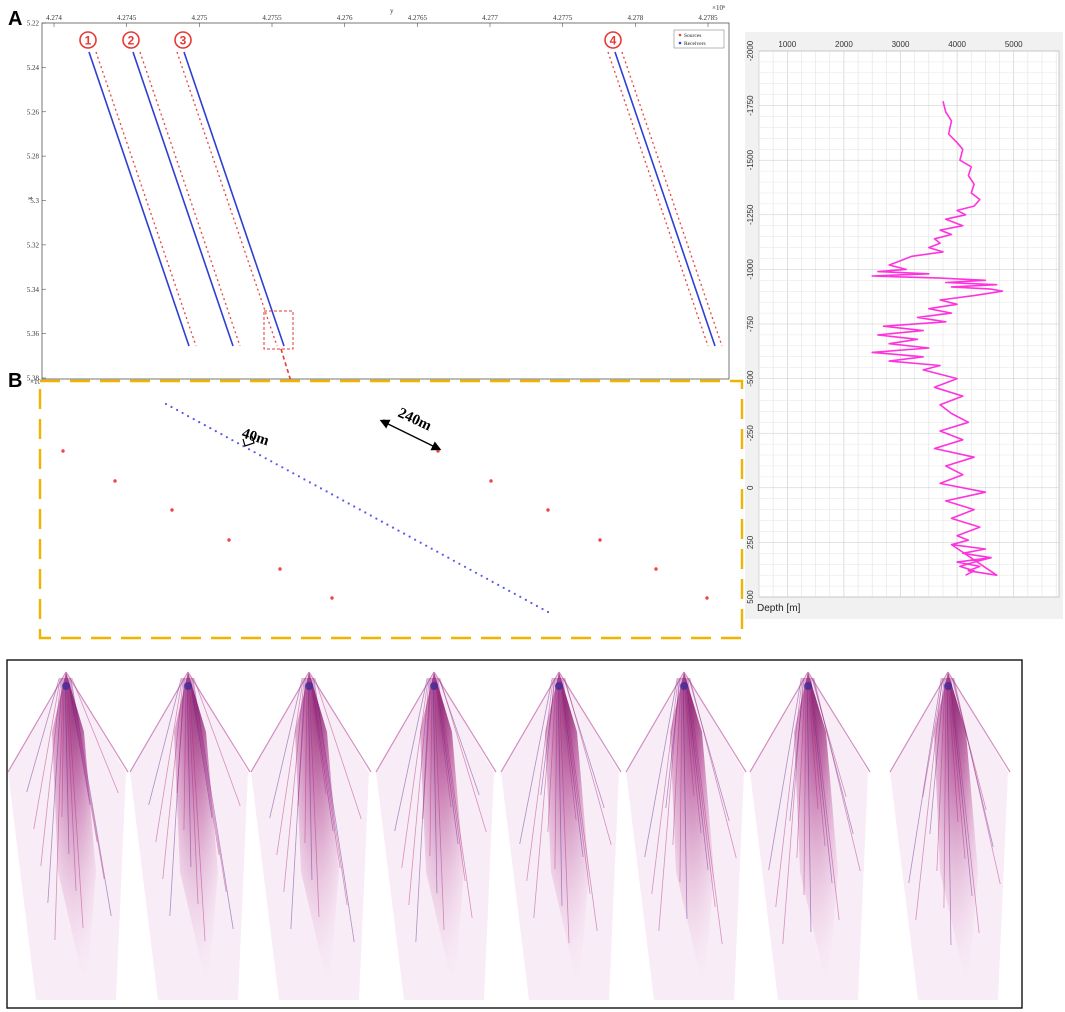 This screenshot has height=1012, width=1065. I want to click on velocity-x-tick-label: 5000, so click(1014, 44).